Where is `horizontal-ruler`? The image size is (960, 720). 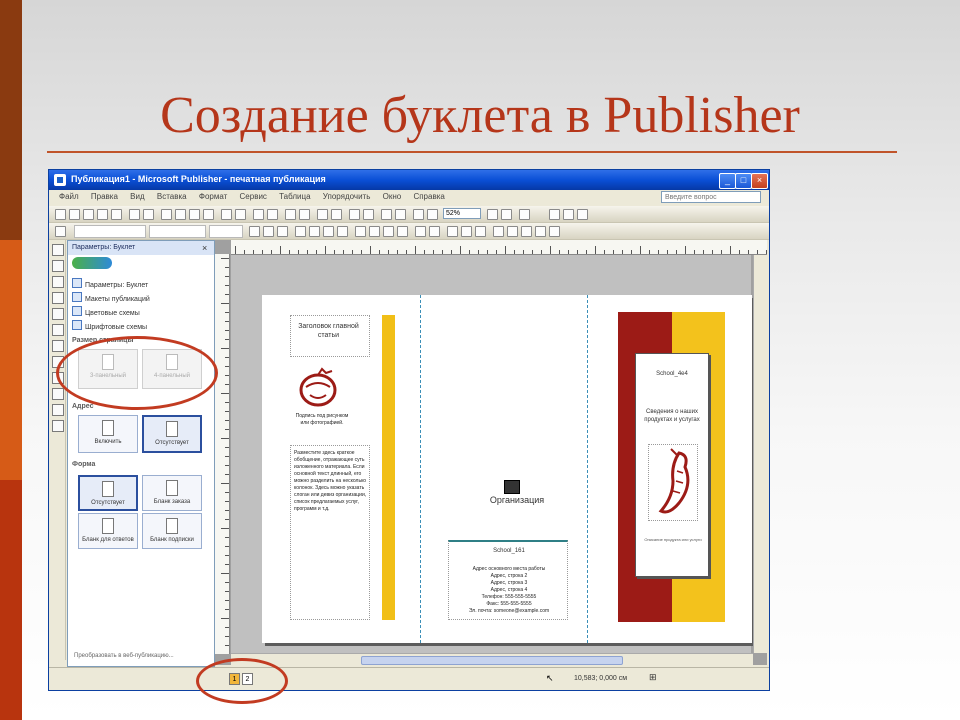
horizontal-ruler is located at coordinates (499, 247).